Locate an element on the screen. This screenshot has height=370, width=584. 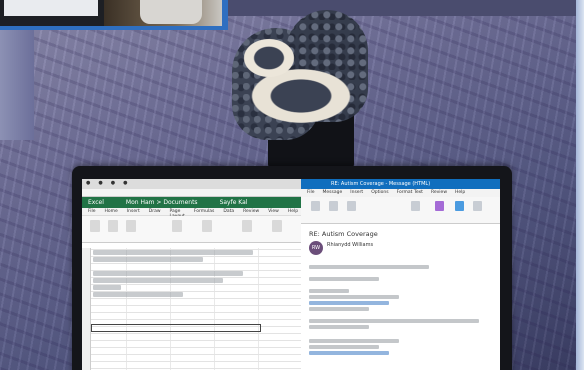
background-monitor is located at coordinates (52, 13).